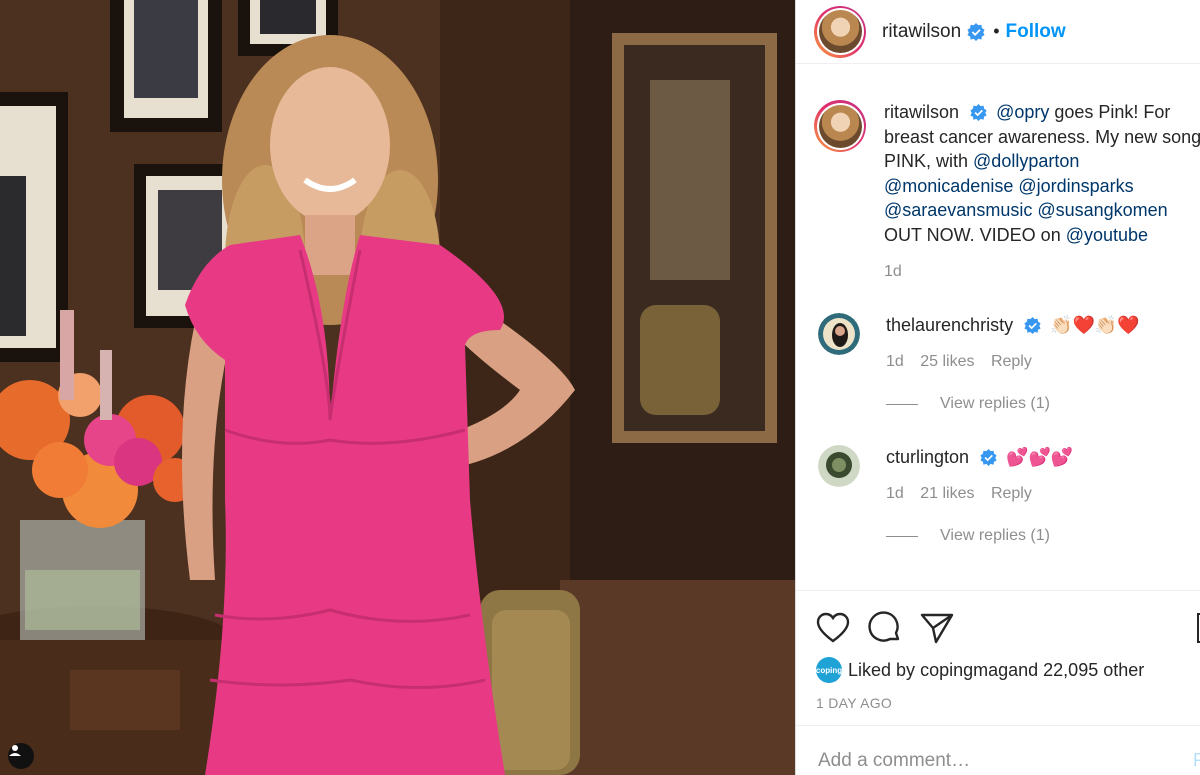  I want to click on comment-text: 💕💕💕, so click(1040, 457).